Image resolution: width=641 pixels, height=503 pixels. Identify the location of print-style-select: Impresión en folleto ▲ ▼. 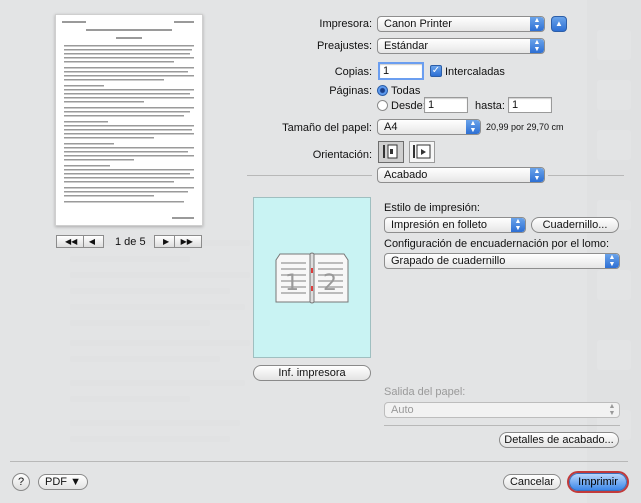
(455, 225).